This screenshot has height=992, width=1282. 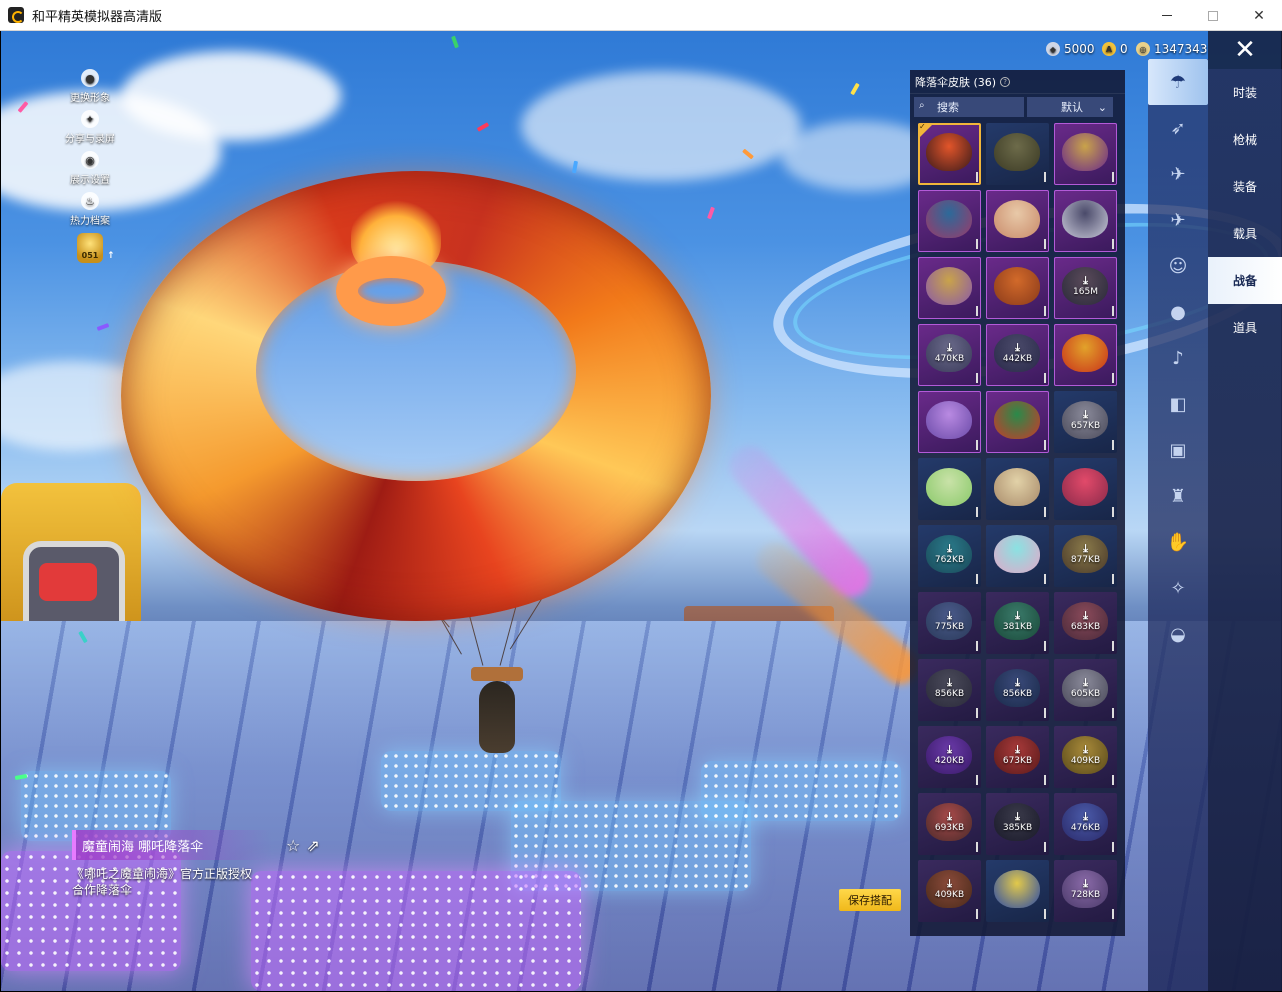 I want to click on player-character, so click(x=497, y=717).